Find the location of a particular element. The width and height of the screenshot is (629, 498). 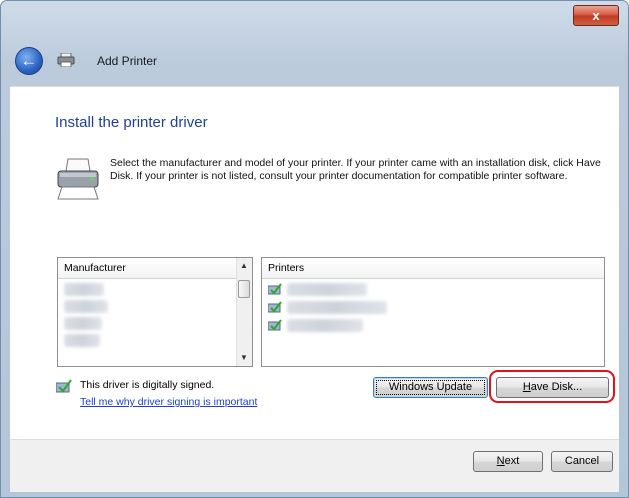

next-hotkey: N is located at coordinates (500, 461).